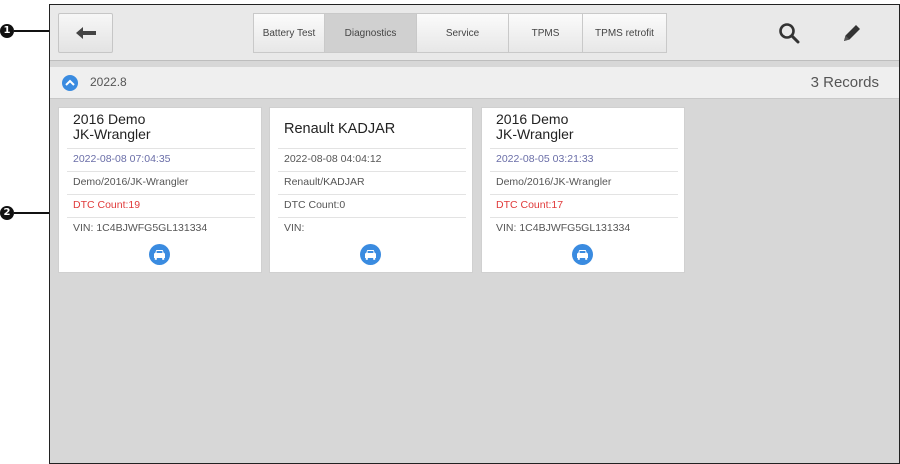  I want to click on records-group-header: 2022.8 3 Records, so click(474, 83).